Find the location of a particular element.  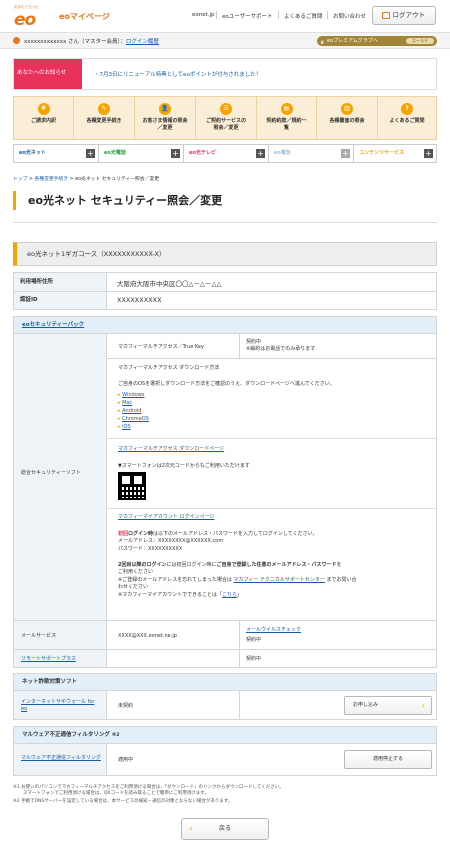

apply-button-label: お申し込み is located at coordinates (366, 705).